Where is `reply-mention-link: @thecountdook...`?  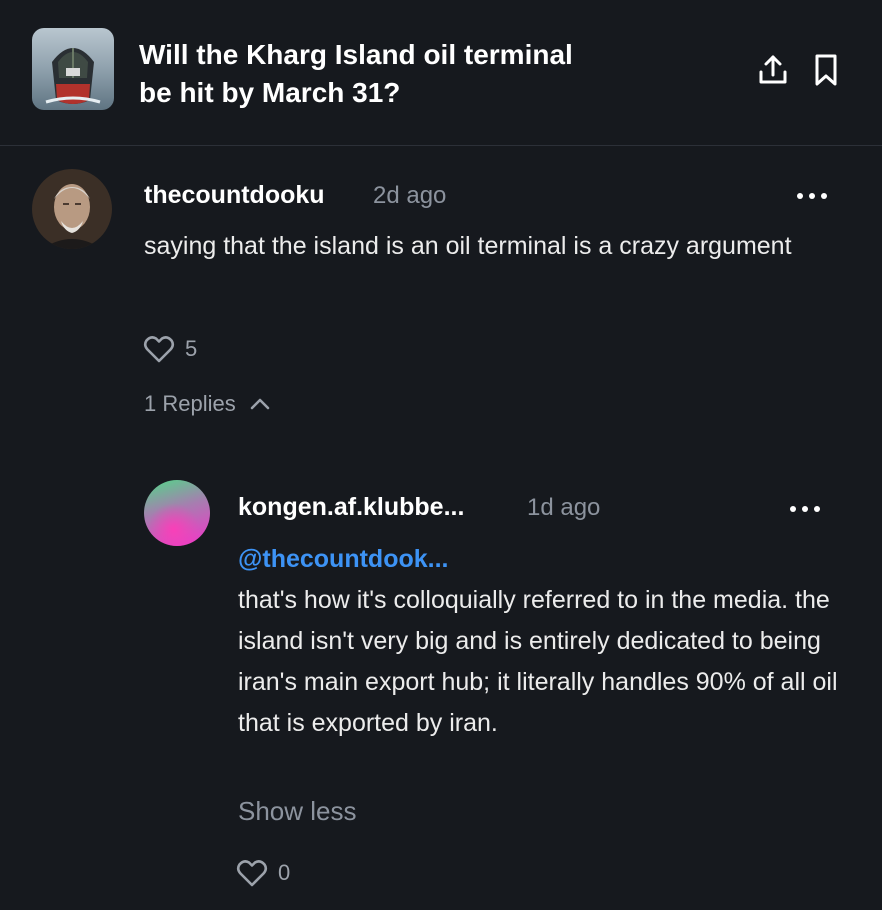
reply-mention-link: @thecountdook... is located at coordinates (343, 559).